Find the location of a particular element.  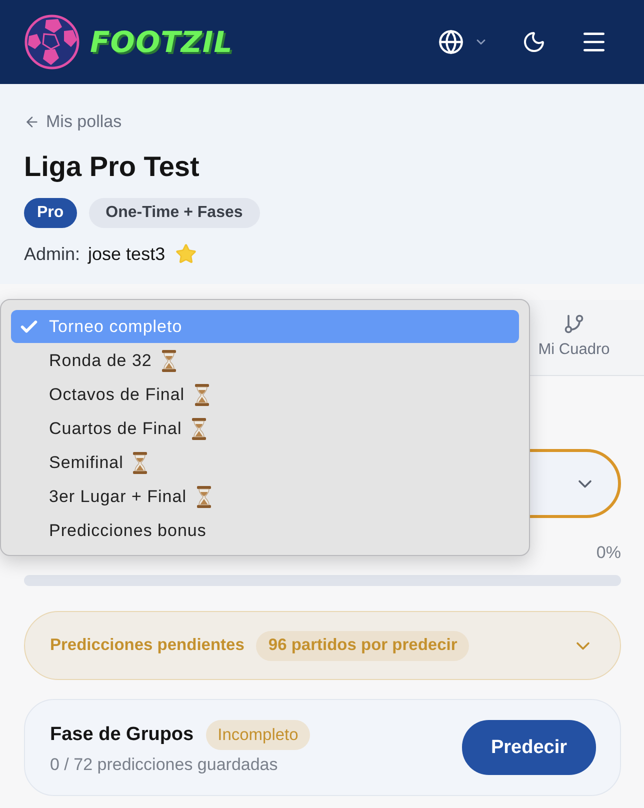

admin-name: jose test3 is located at coordinates (127, 254).